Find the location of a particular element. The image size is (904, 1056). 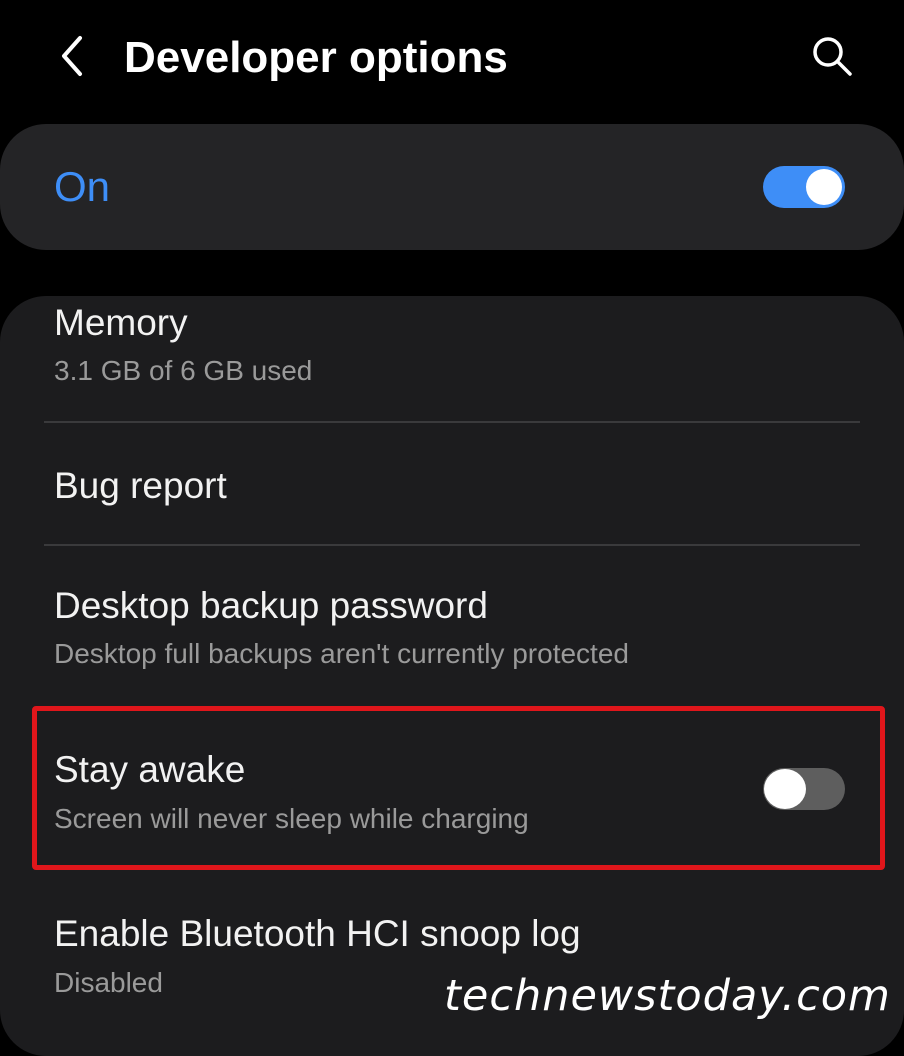

setting-subtitle: Disabled is located at coordinates (108, 982).